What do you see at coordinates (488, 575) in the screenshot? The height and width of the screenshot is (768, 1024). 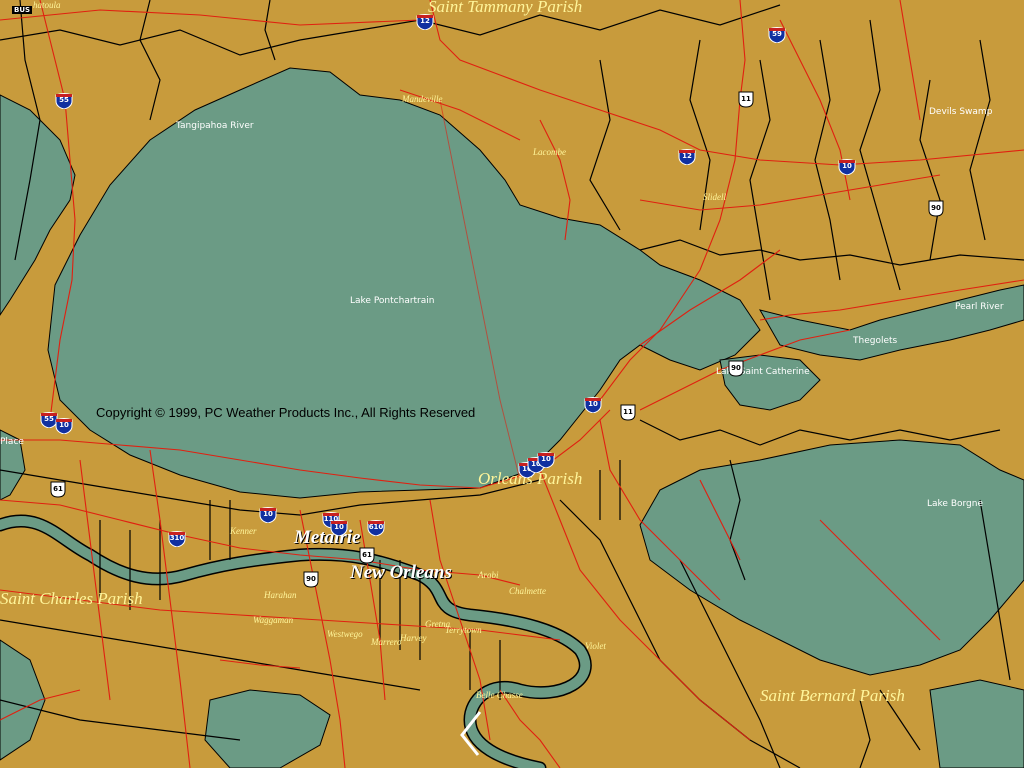 I see `label-arabi: Arabi` at bounding box center [488, 575].